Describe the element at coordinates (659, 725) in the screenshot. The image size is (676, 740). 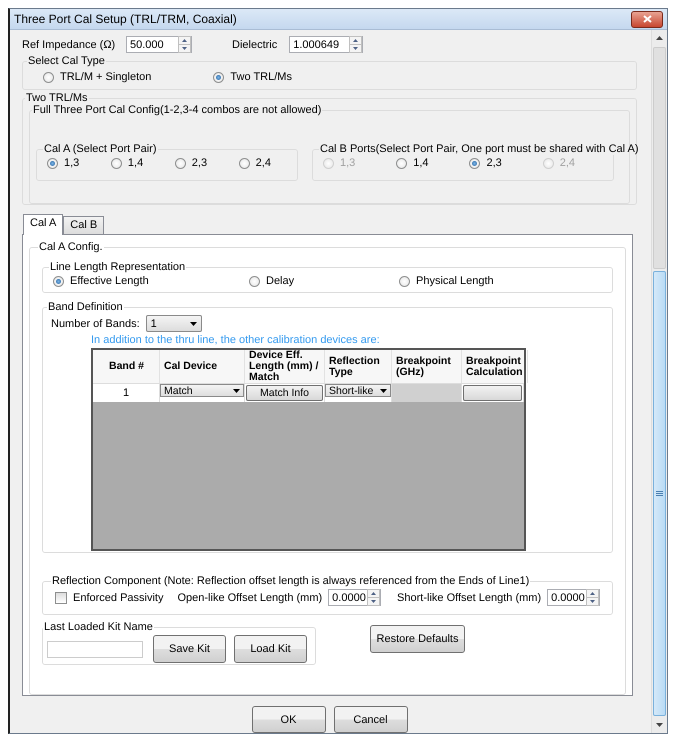
I see `scroll-down-icon` at that location.